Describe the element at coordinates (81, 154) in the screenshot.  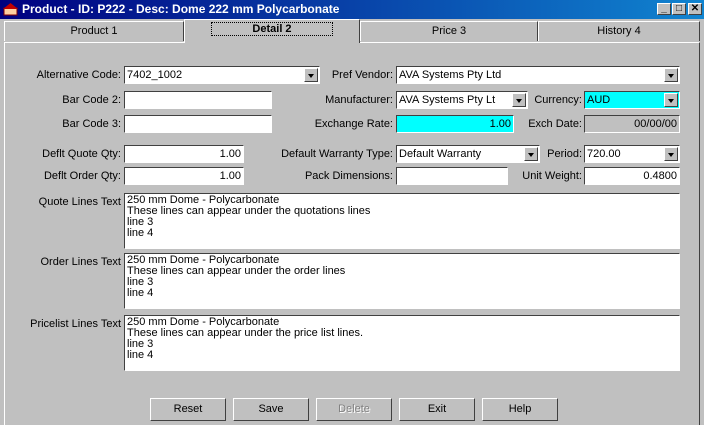
I see `deflt-quote-qty-label: Deflt Quote Qty:` at that location.